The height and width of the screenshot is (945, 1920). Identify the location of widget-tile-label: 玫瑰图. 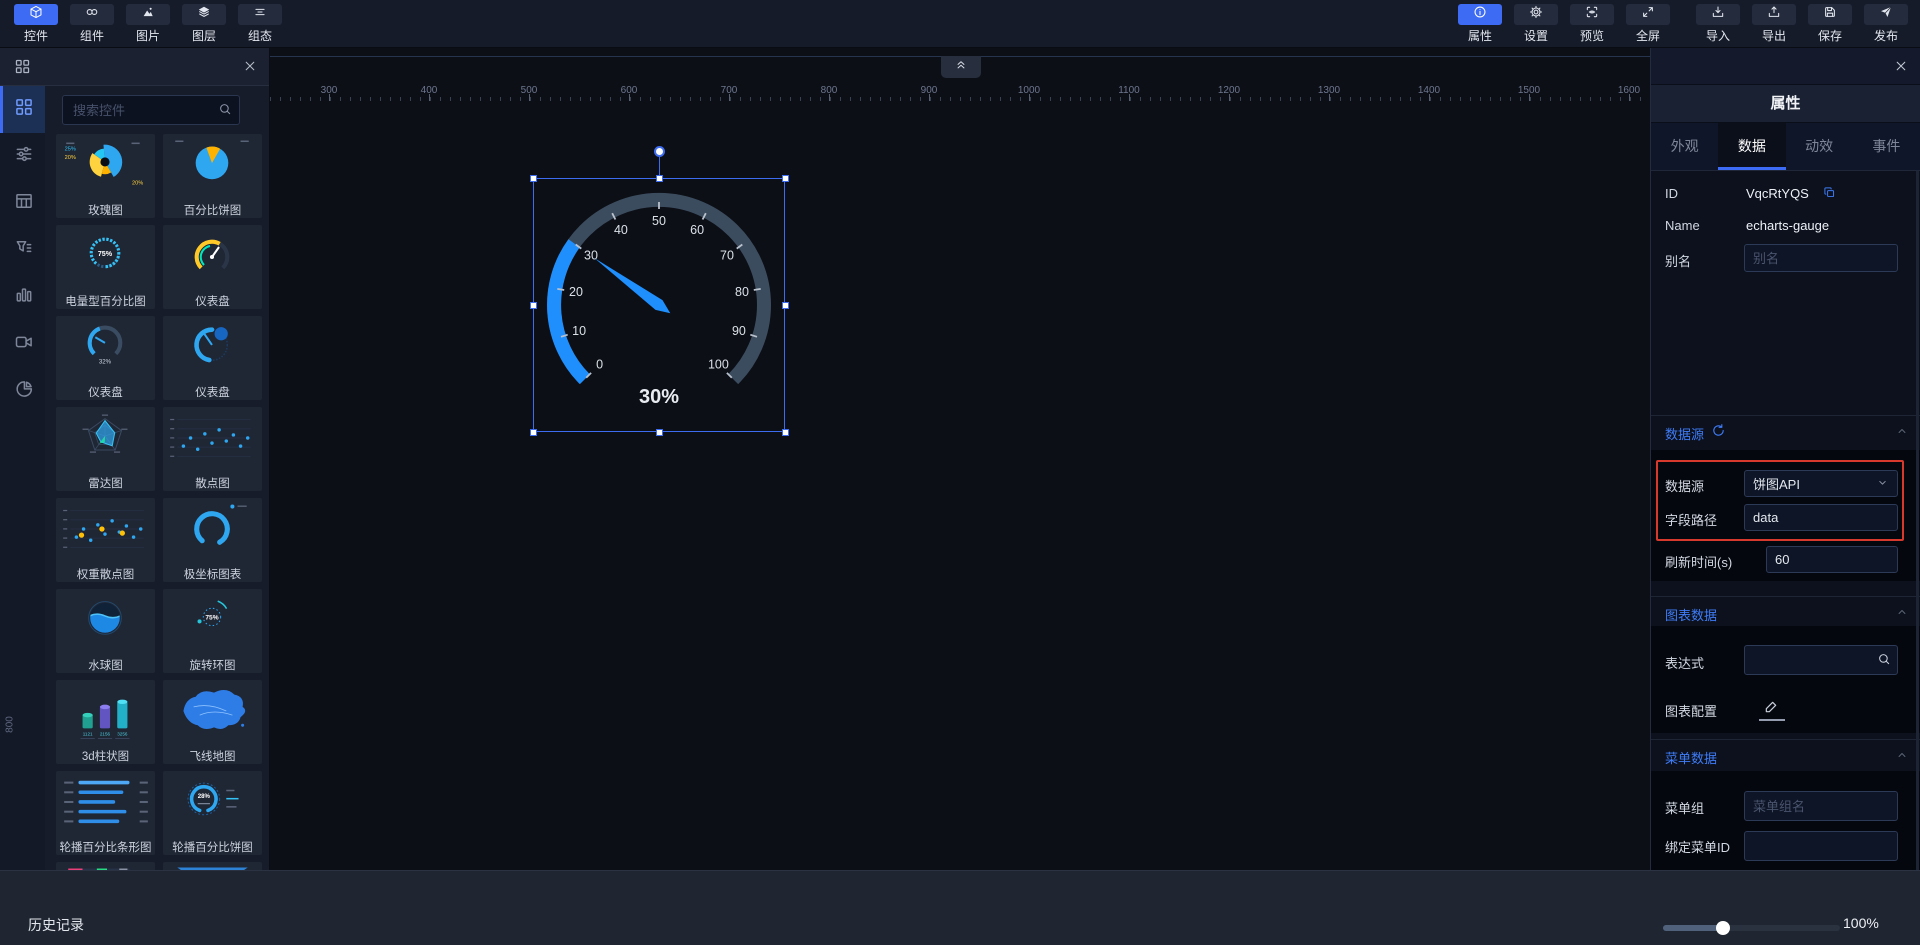
(105, 211).